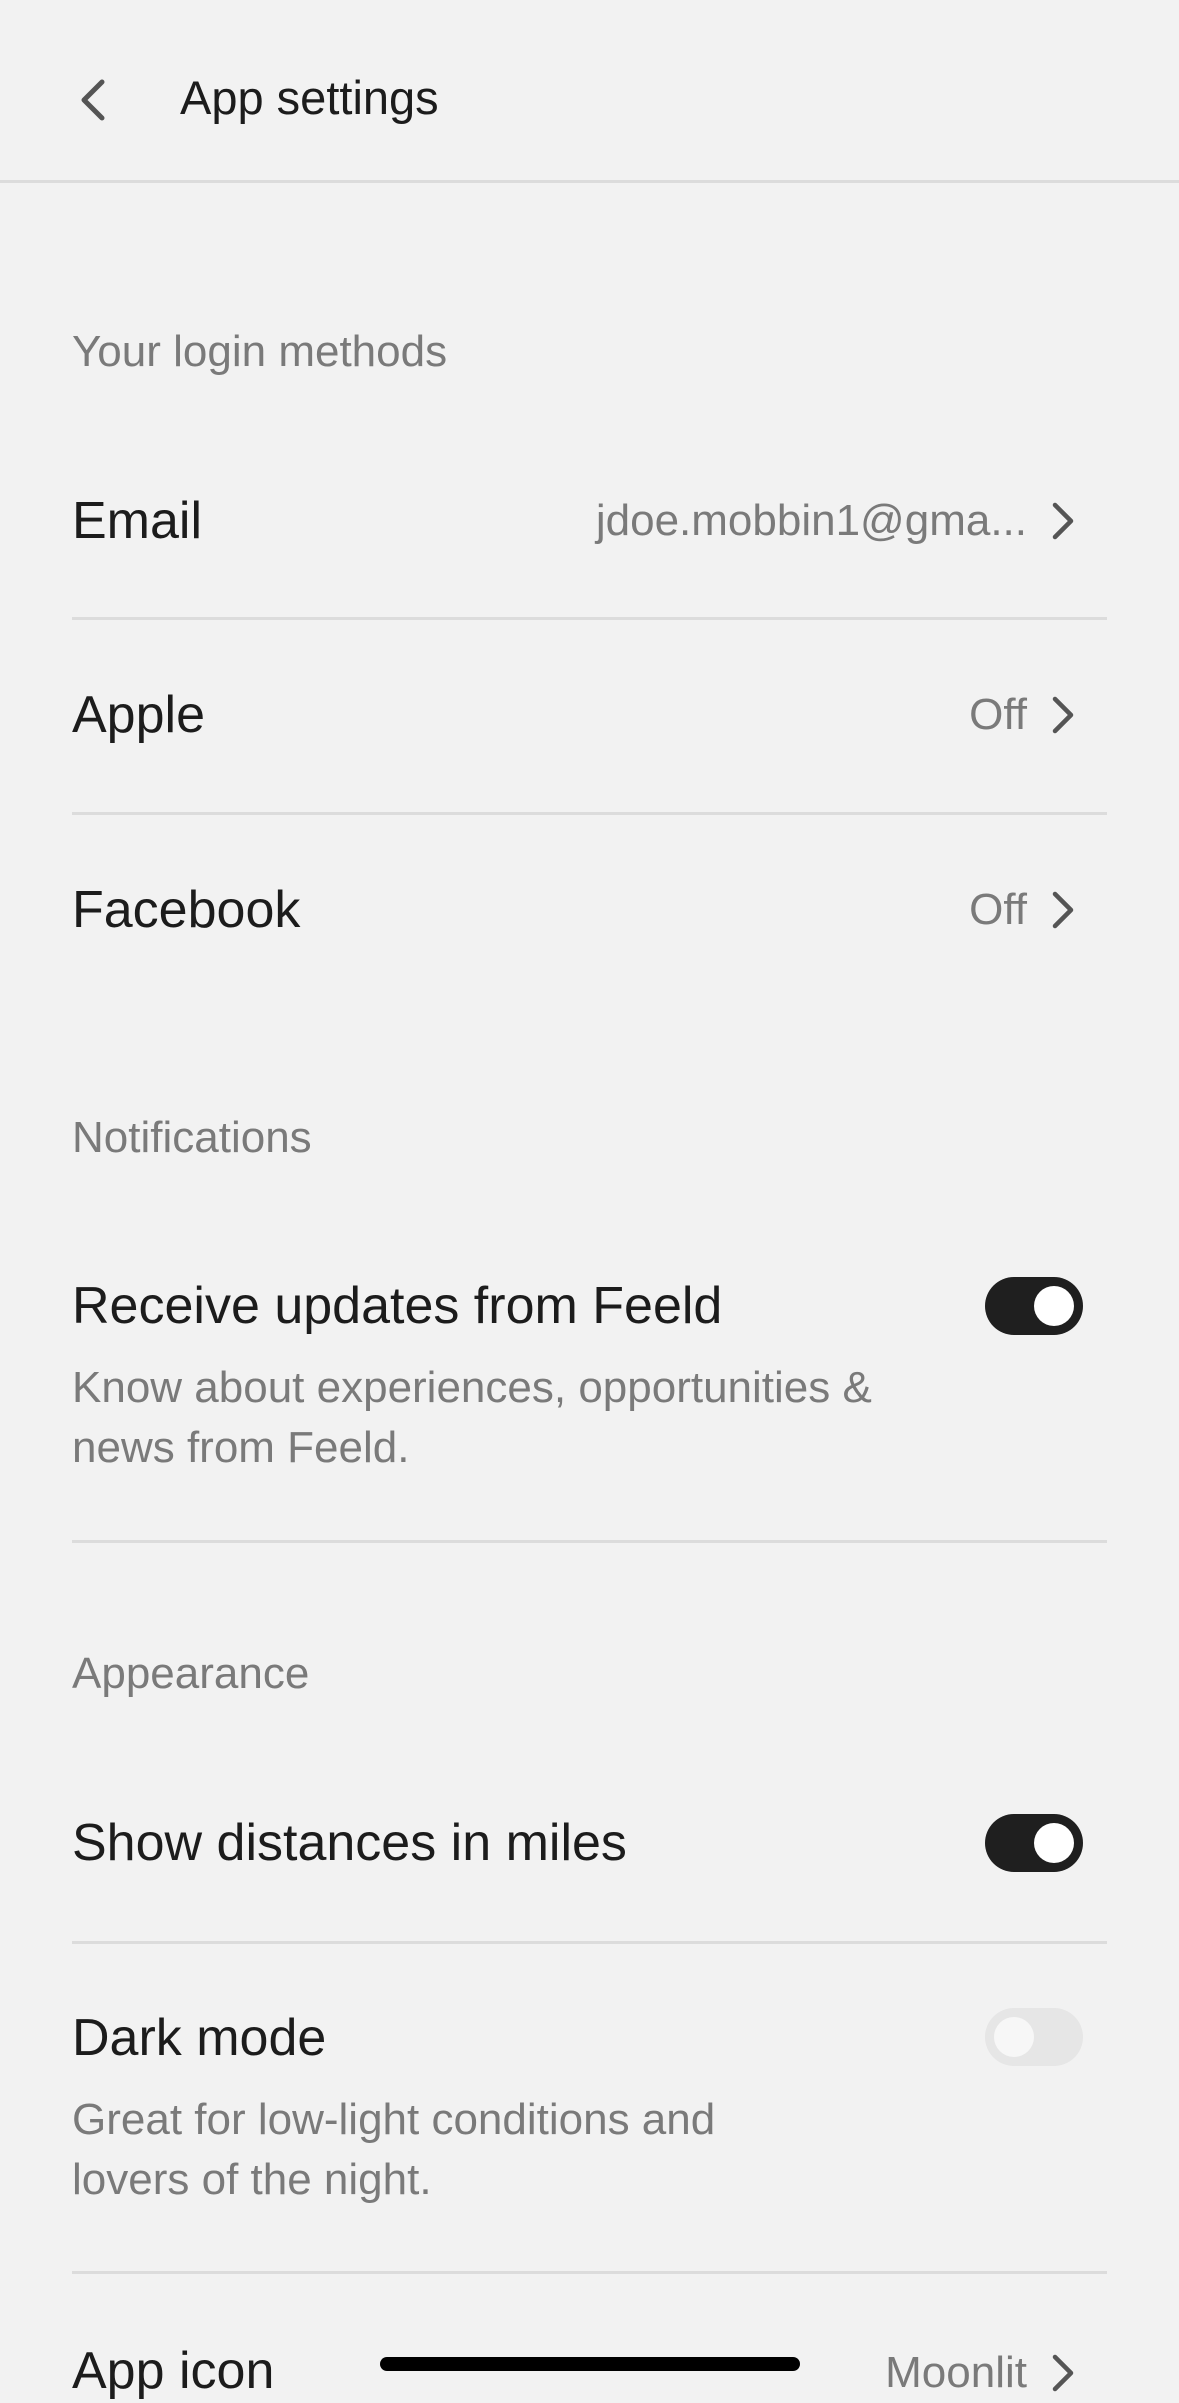  I want to click on header: App settings, so click(589, 91).